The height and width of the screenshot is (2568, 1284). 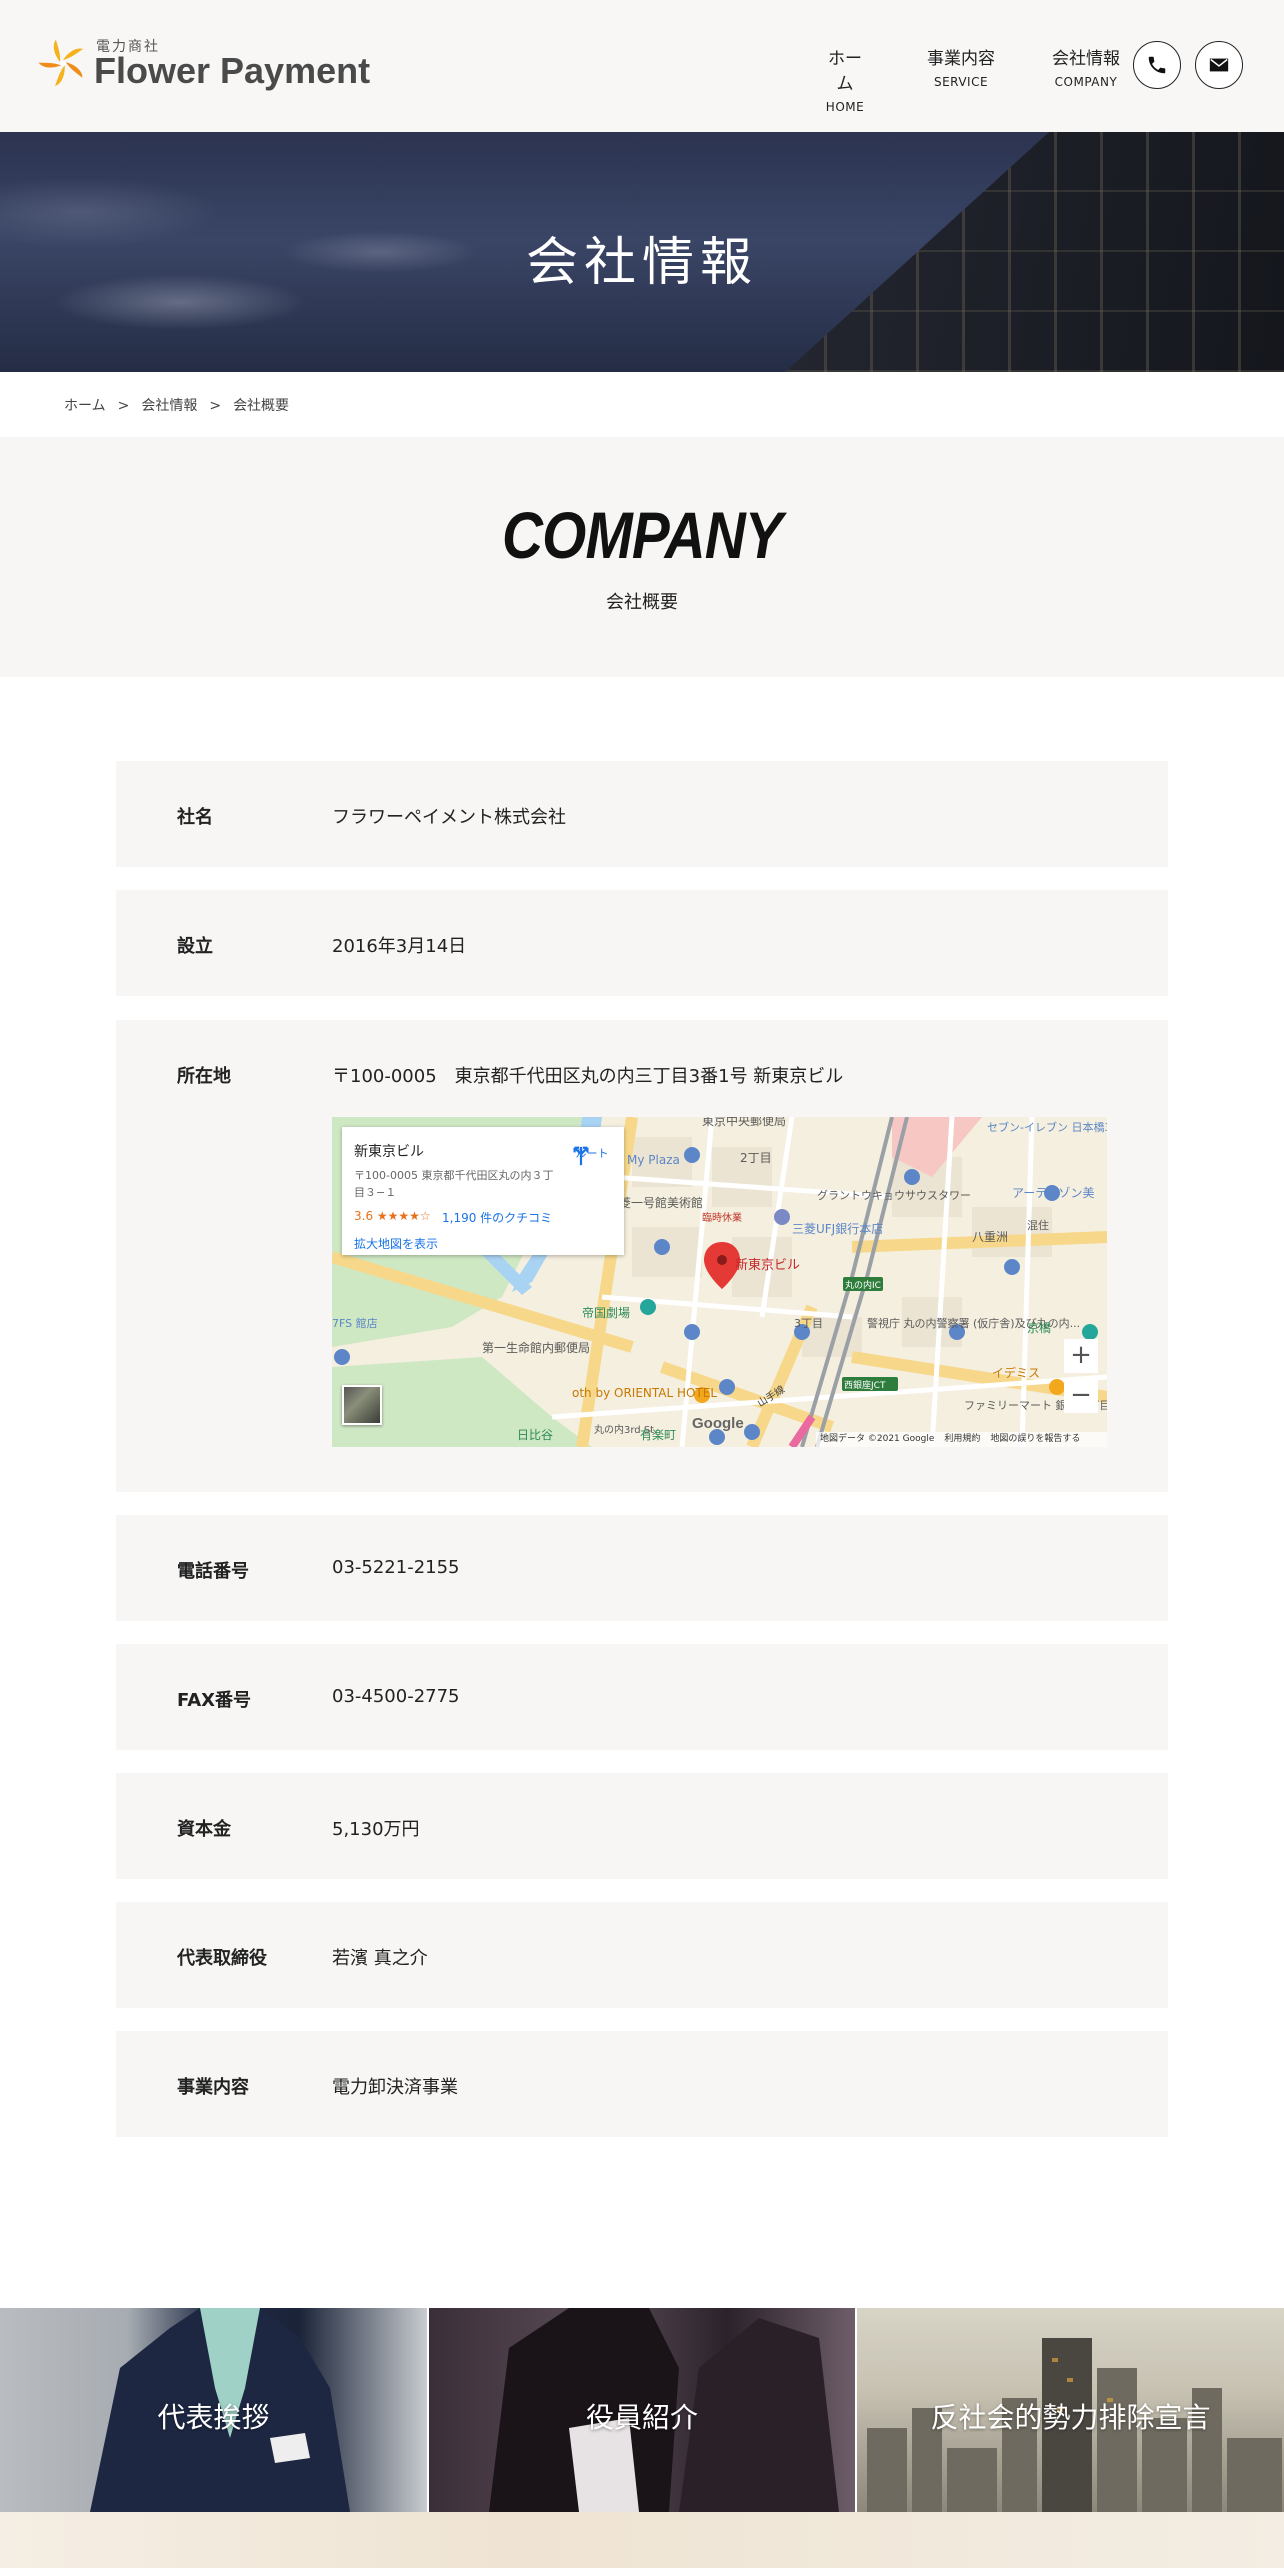 I want to click on google-logo: Google, so click(x=718, y=1423).